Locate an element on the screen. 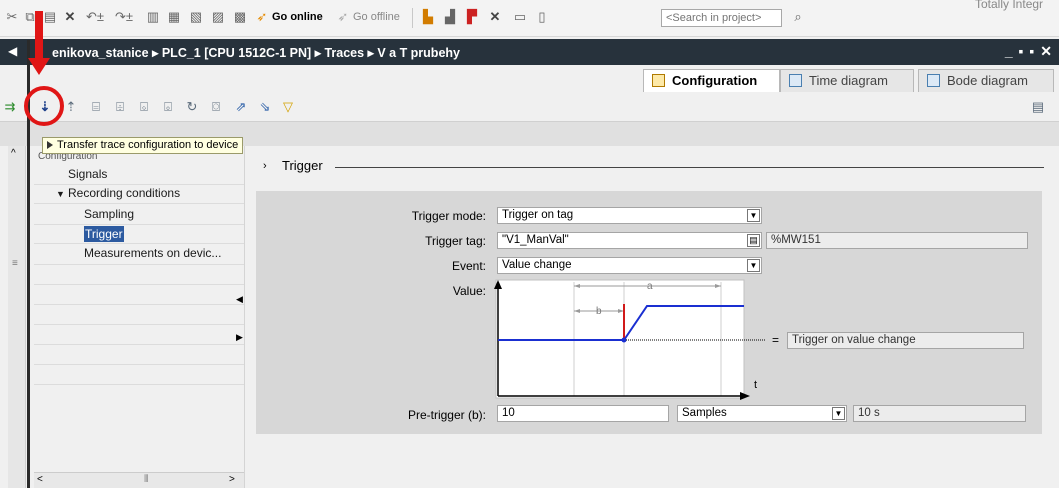 Image resolution: width=1059 pixels, height=488 pixels. trace-toolbar: ⇉ ⇣ ⇡ ⌸ ⌹ ⌺ ⌻ ↻ ⌼ ⇗ ⇘ ▽ ▤ is located at coordinates (529, 107).